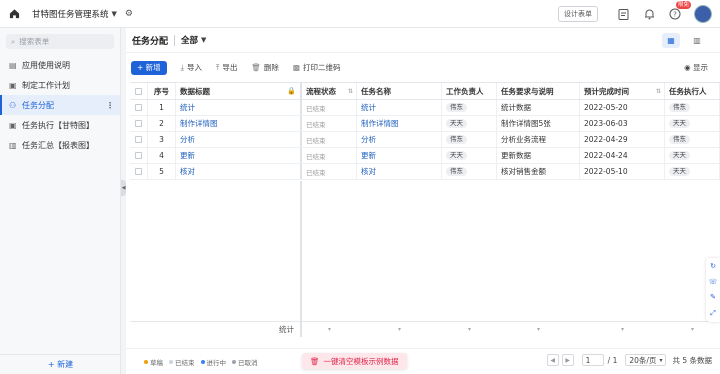 The height and width of the screenshot is (374, 720). Describe the element at coordinates (354, 361) in the screenshot. I see `clear-sample-data-button: 🗑 一键清空模板示例数据` at that location.